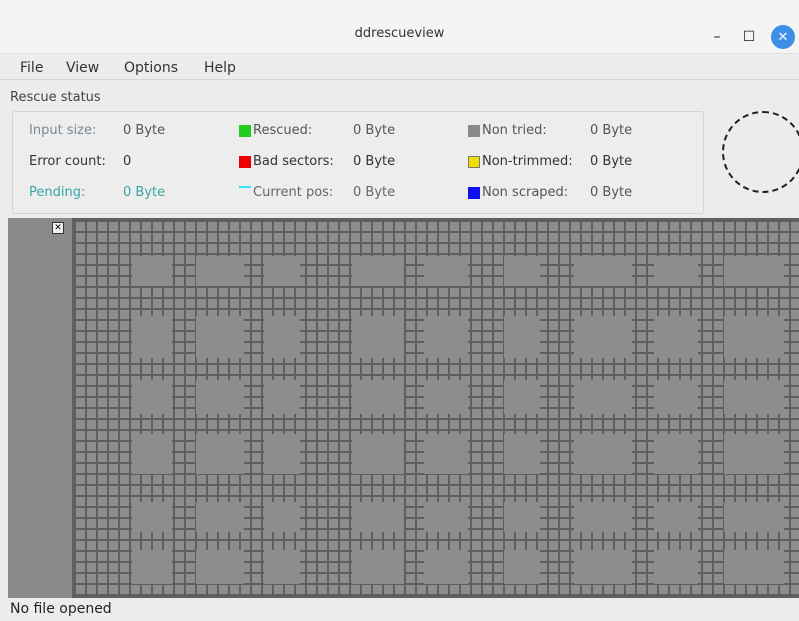 The width and height of the screenshot is (799, 621). Describe the element at coordinates (474, 162) in the screenshot. I see `non-trimmed-swatch` at that location.